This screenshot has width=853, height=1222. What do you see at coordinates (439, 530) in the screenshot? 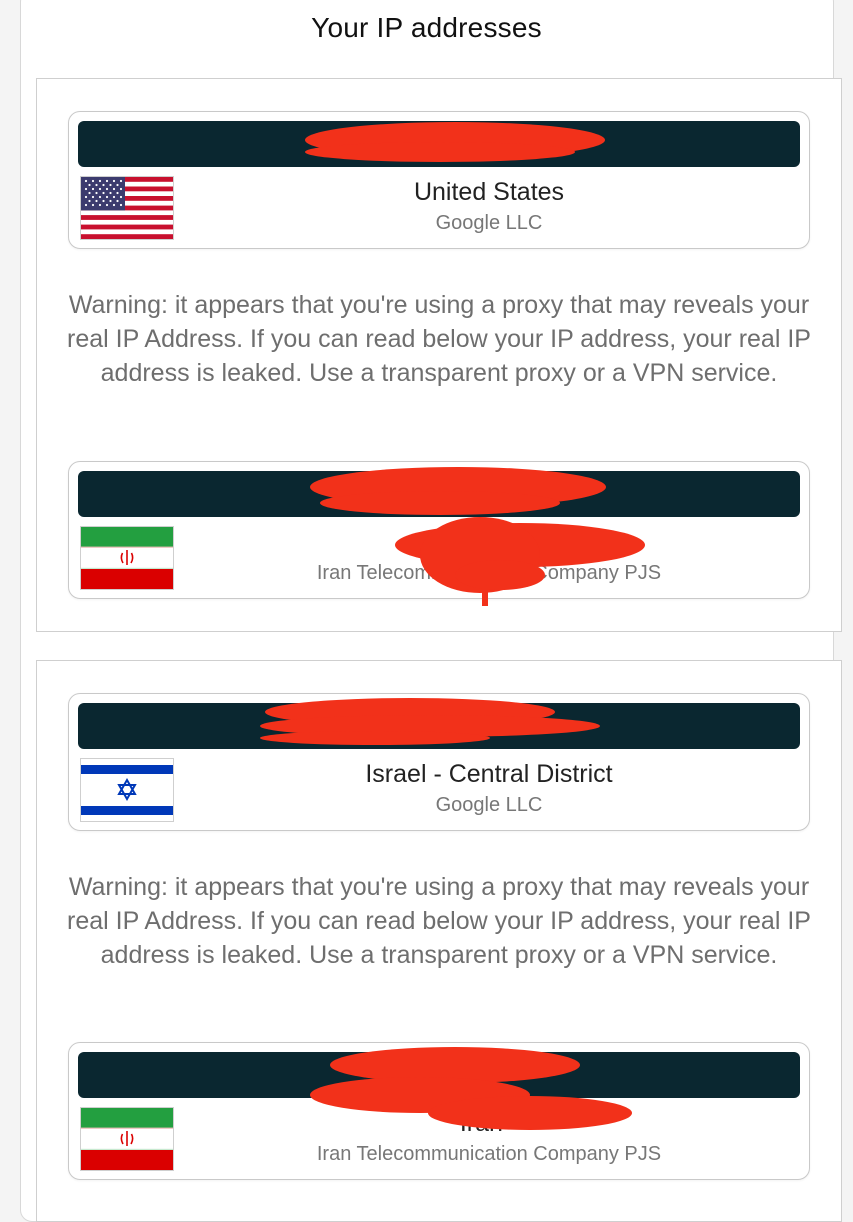
I see `leaked-ip-card: Iran Iran Telecommunication Company PJS` at bounding box center [439, 530].